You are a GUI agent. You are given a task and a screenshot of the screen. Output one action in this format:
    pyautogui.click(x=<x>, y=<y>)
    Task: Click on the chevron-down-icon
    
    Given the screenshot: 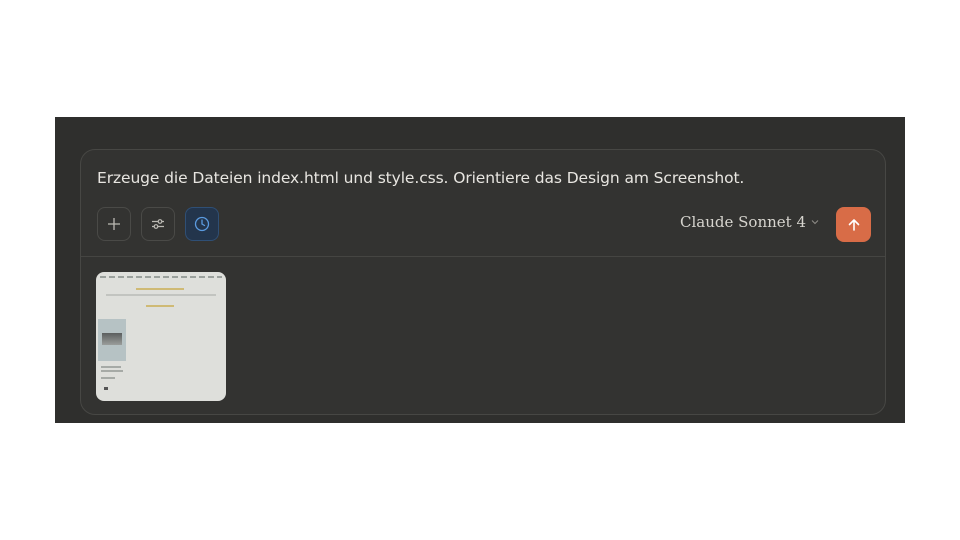 What is the action you would take?
    pyautogui.click(x=815, y=222)
    